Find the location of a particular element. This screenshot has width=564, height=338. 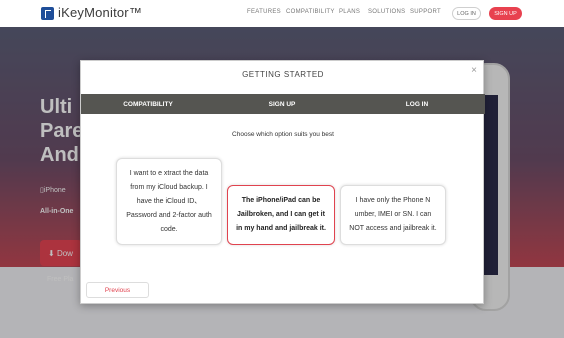

signup-button: SIGN UP is located at coordinates (505, 13).